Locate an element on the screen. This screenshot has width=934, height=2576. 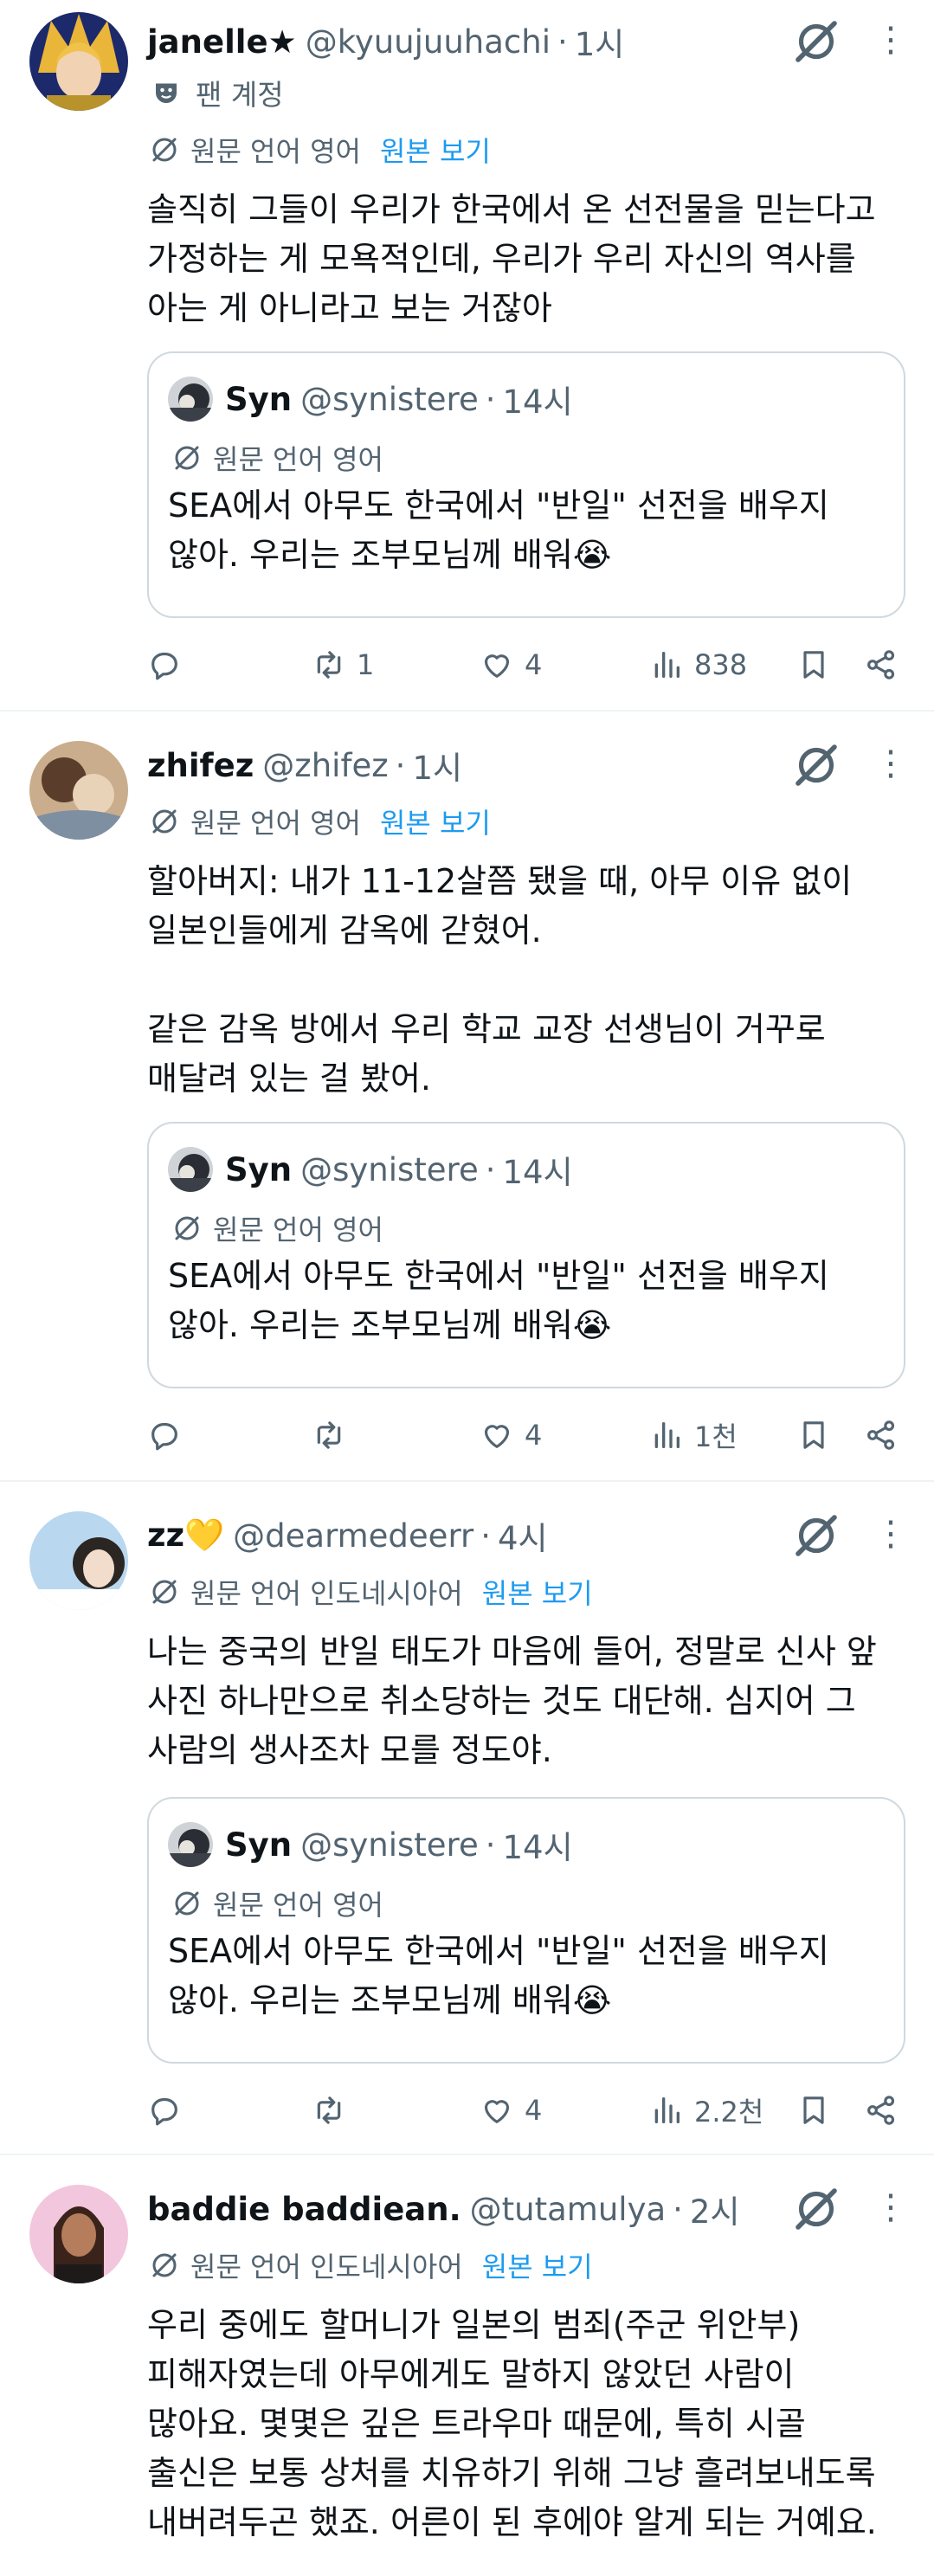
fan-account-badge: 팬 계정 is located at coordinates (218, 93).